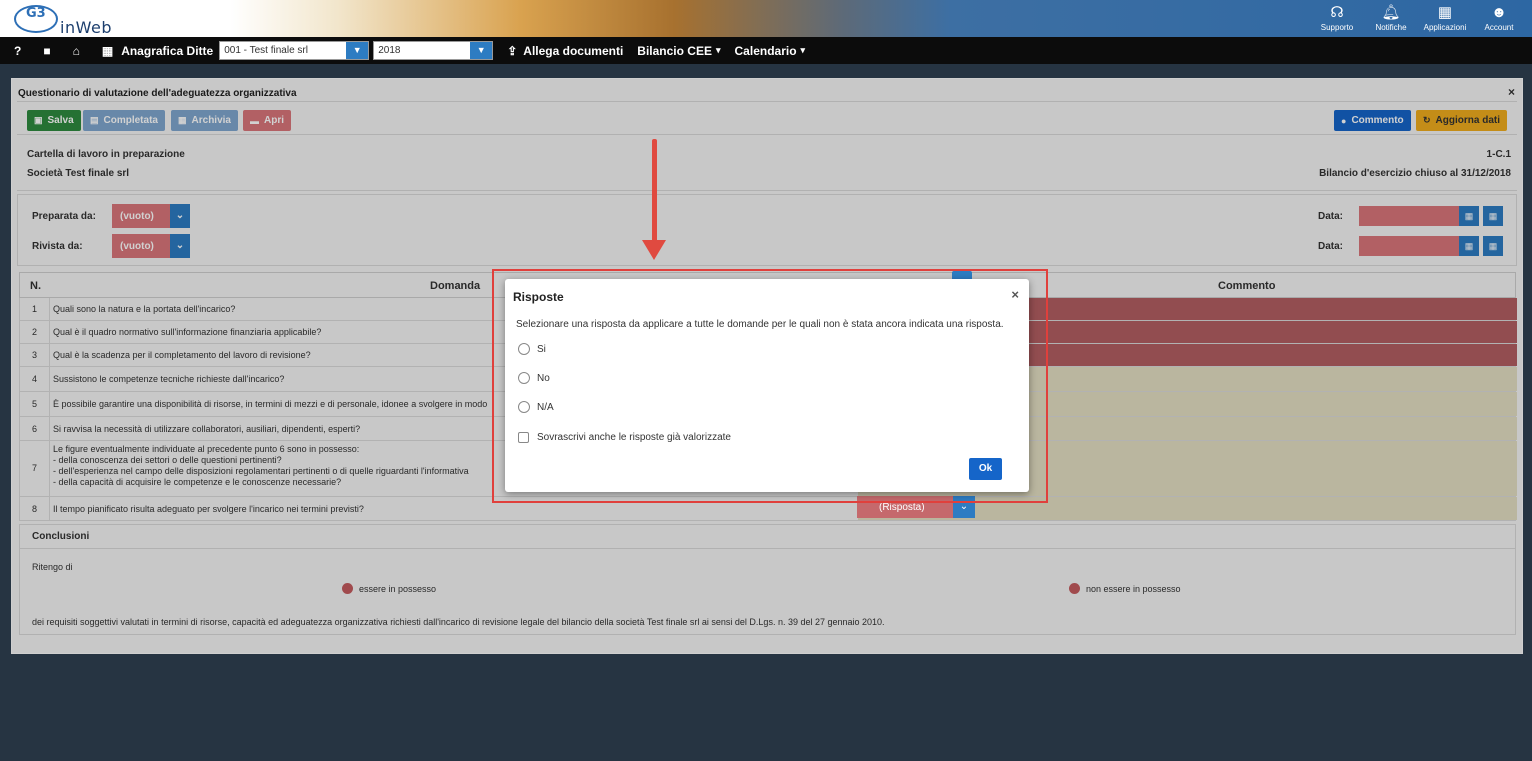  I want to click on essere-in-possesso-label: essere in possesso, so click(398, 589).